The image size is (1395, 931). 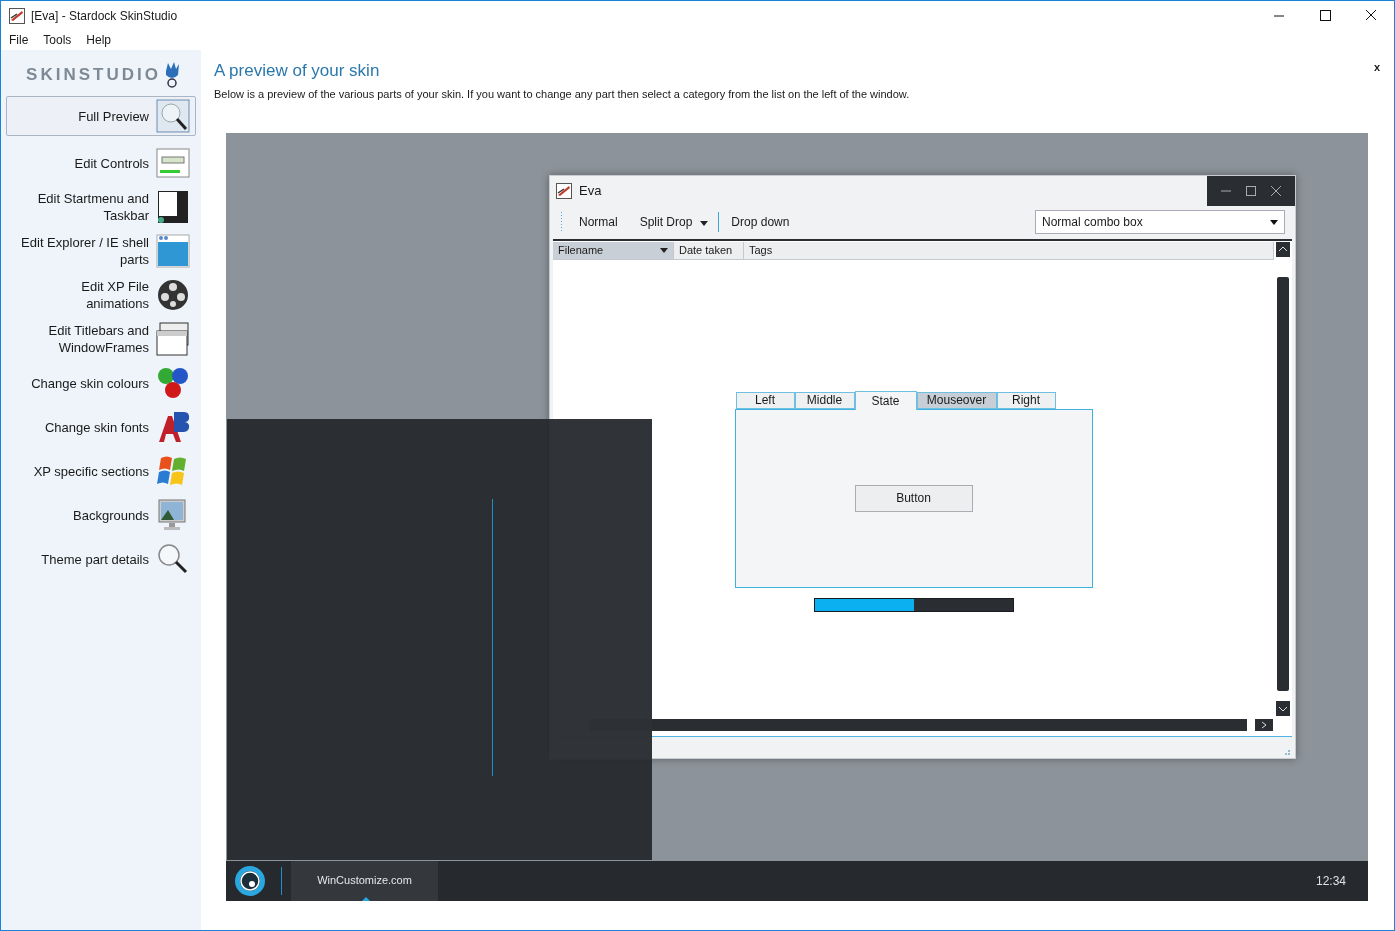 I want to click on close-icon, so click(x=1276, y=190).